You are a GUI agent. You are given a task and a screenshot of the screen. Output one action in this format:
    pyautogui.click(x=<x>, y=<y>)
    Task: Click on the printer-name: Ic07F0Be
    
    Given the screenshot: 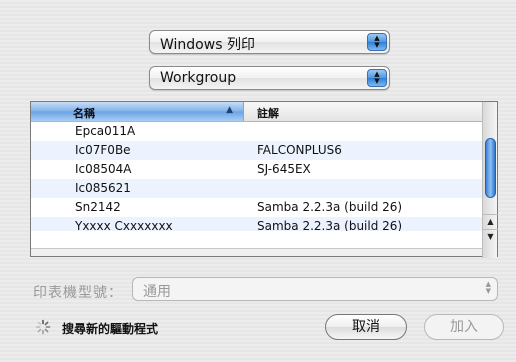 What is the action you would take?
    pyautogui.click(x=103, y=150)
    